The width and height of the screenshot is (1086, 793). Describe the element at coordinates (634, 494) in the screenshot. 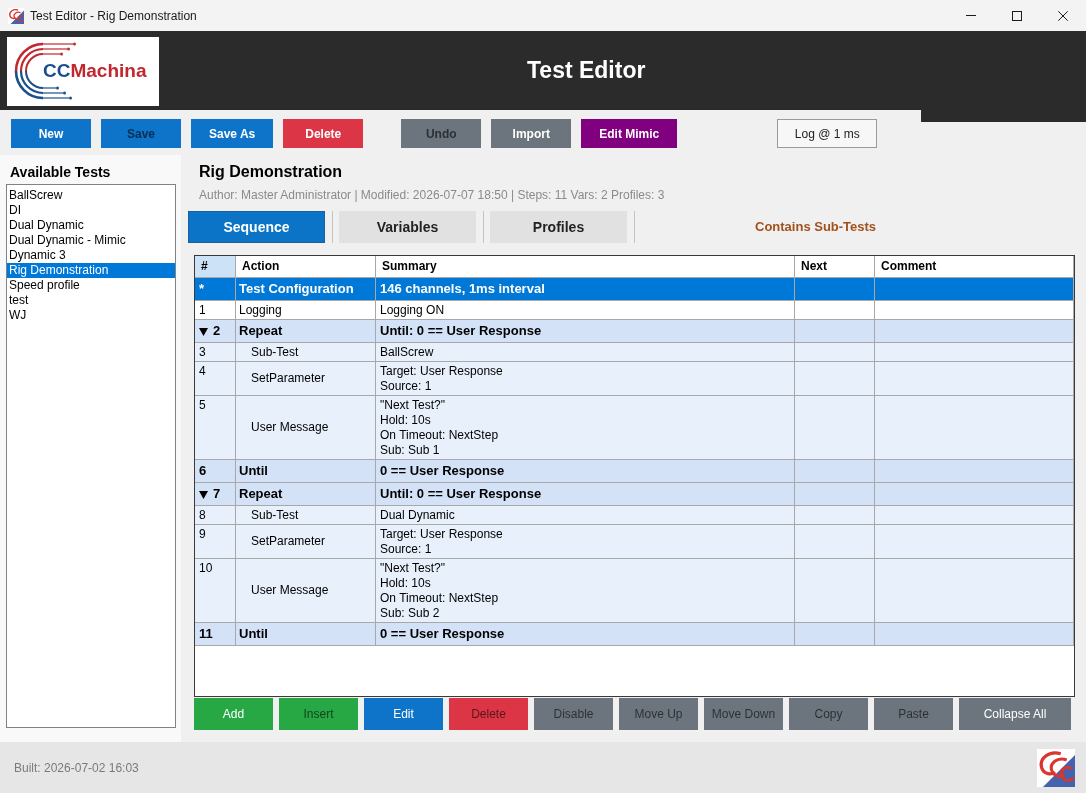

I see `table-row: 7 Repeat Until: 0 == User Response` at that location.